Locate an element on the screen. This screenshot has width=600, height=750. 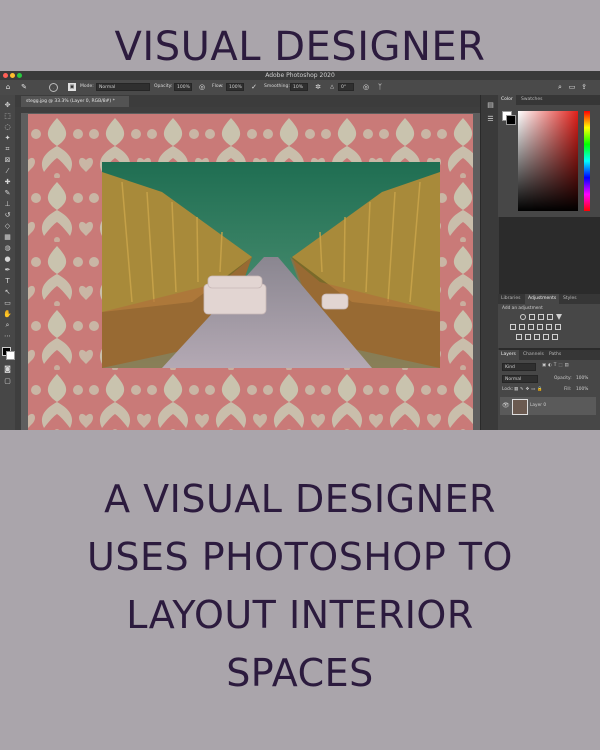
invert-icon is located at coordinates (519, 337).